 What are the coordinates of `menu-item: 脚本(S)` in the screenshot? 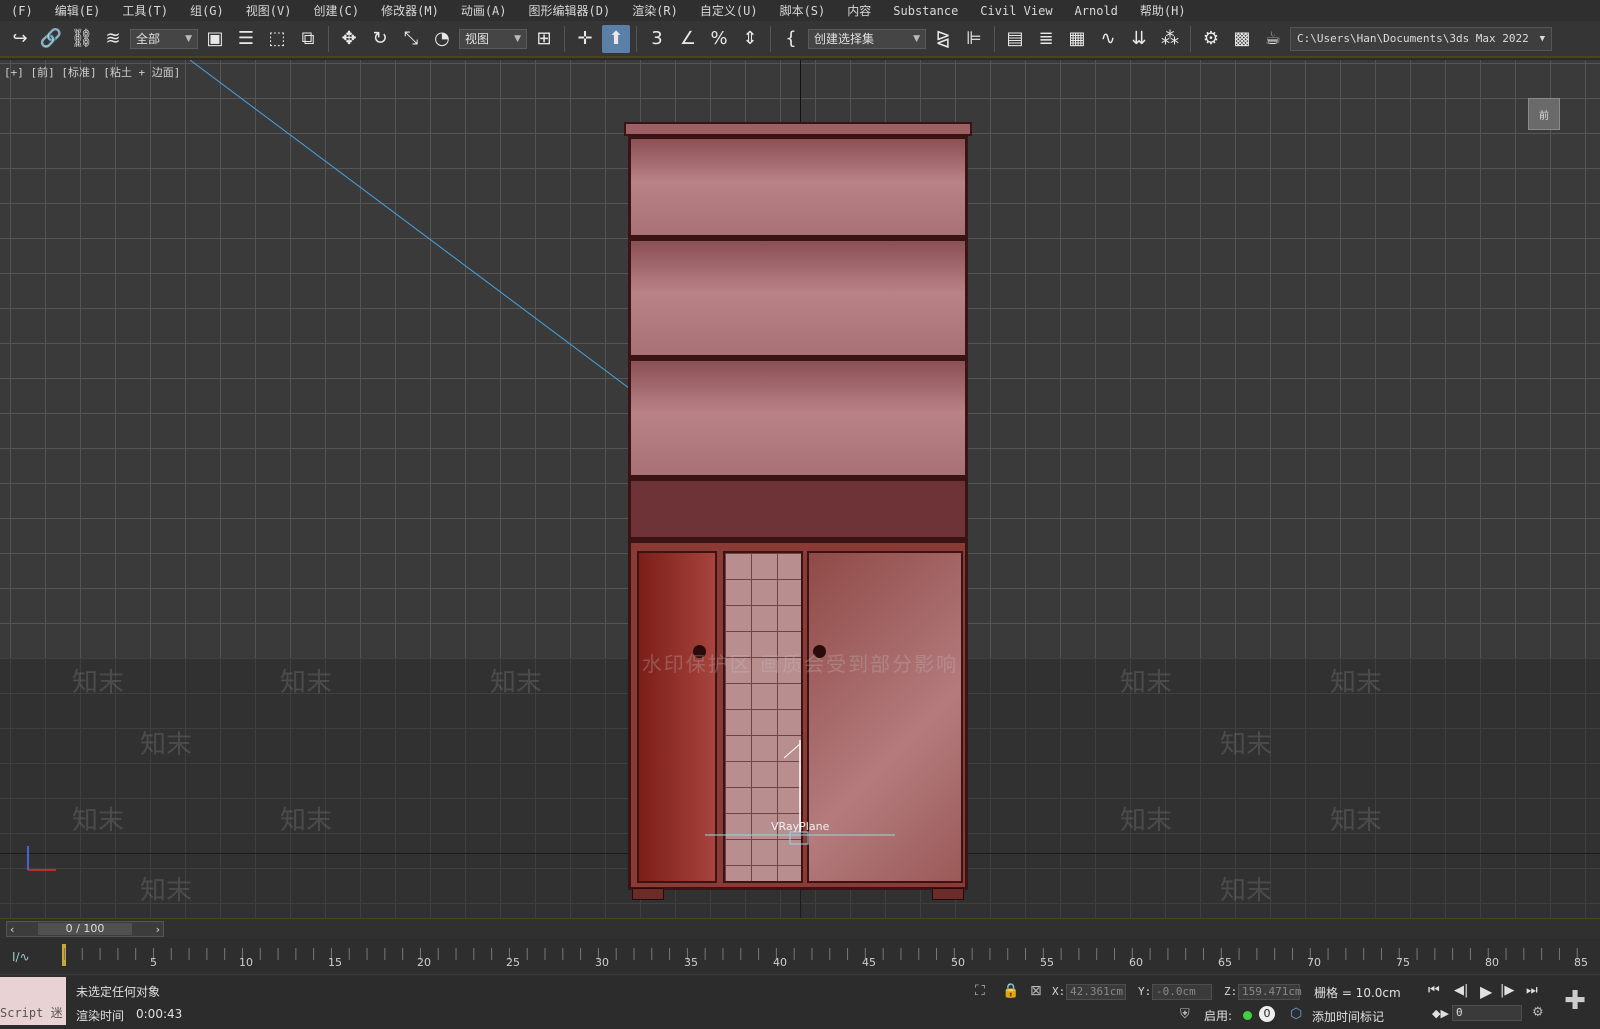 It's located at (803, 10).